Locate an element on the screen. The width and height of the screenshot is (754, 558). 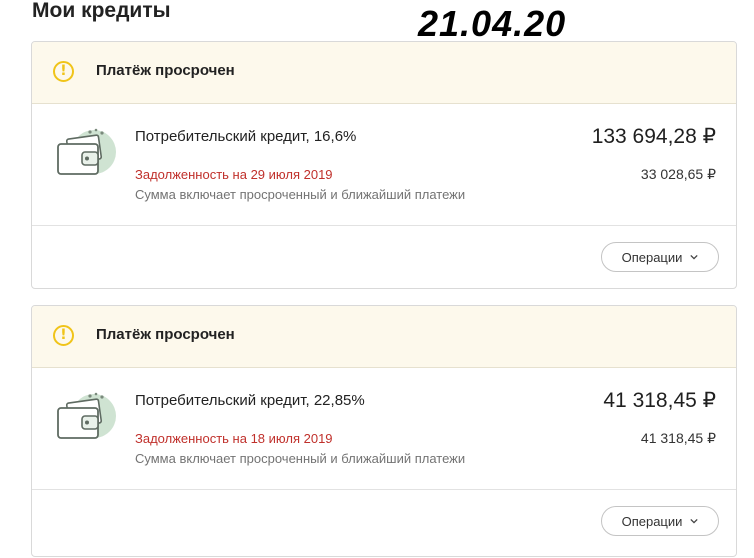
loan-total-amount: 41 318,45 ₽ is located at coordinates (659, 400).